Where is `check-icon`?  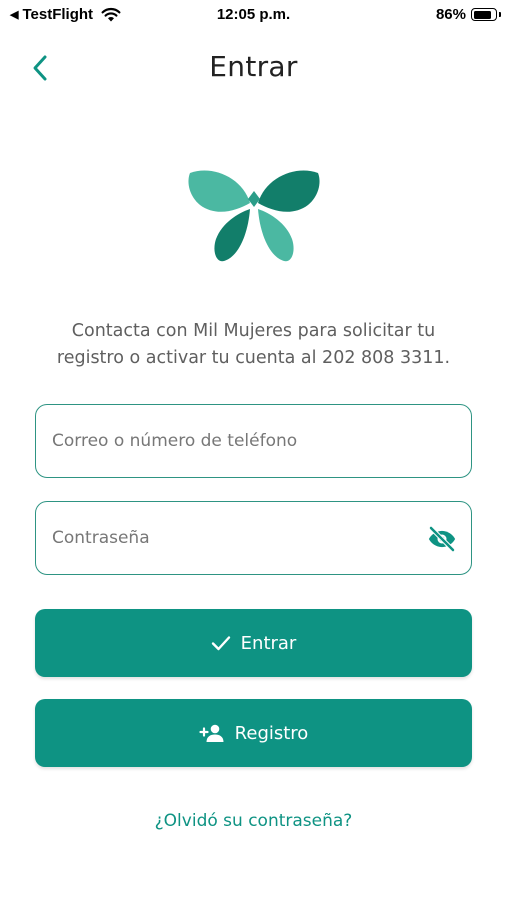 check-icon is located at coordinates (221, 643).